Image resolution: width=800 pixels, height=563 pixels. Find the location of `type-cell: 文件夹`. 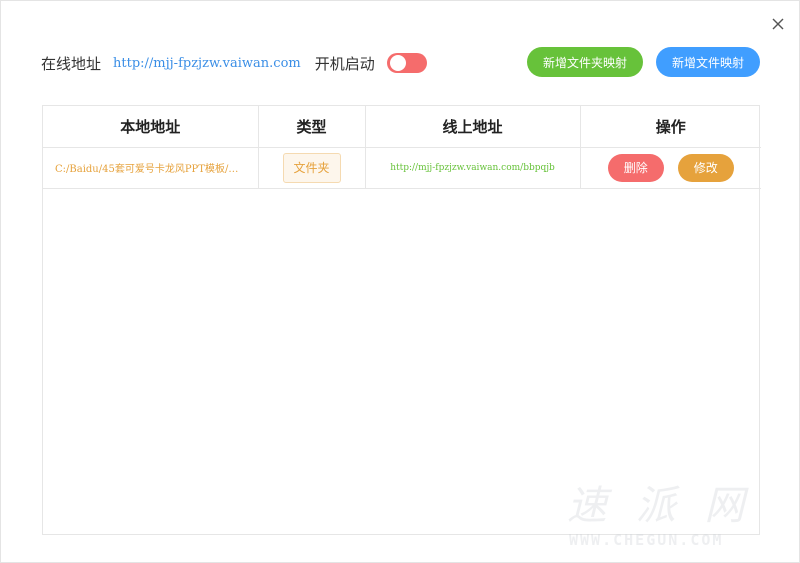

type-cell: 文件夹 is located at coordinates (312, 168).